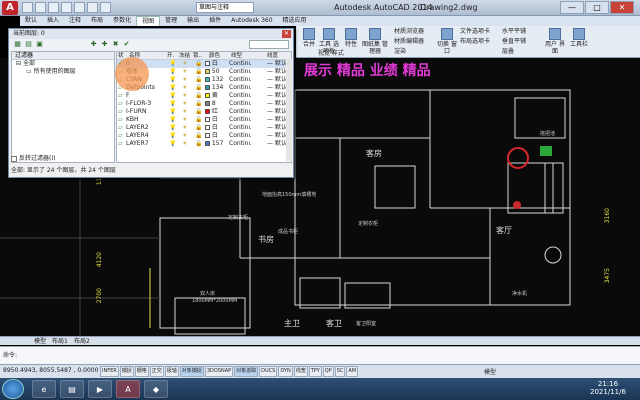 This screenshot has width=640, height=400. What do you see at coordinates (269, 44) in the screenshot?
I see `layer-search-input` at bounding box center [269, 44].